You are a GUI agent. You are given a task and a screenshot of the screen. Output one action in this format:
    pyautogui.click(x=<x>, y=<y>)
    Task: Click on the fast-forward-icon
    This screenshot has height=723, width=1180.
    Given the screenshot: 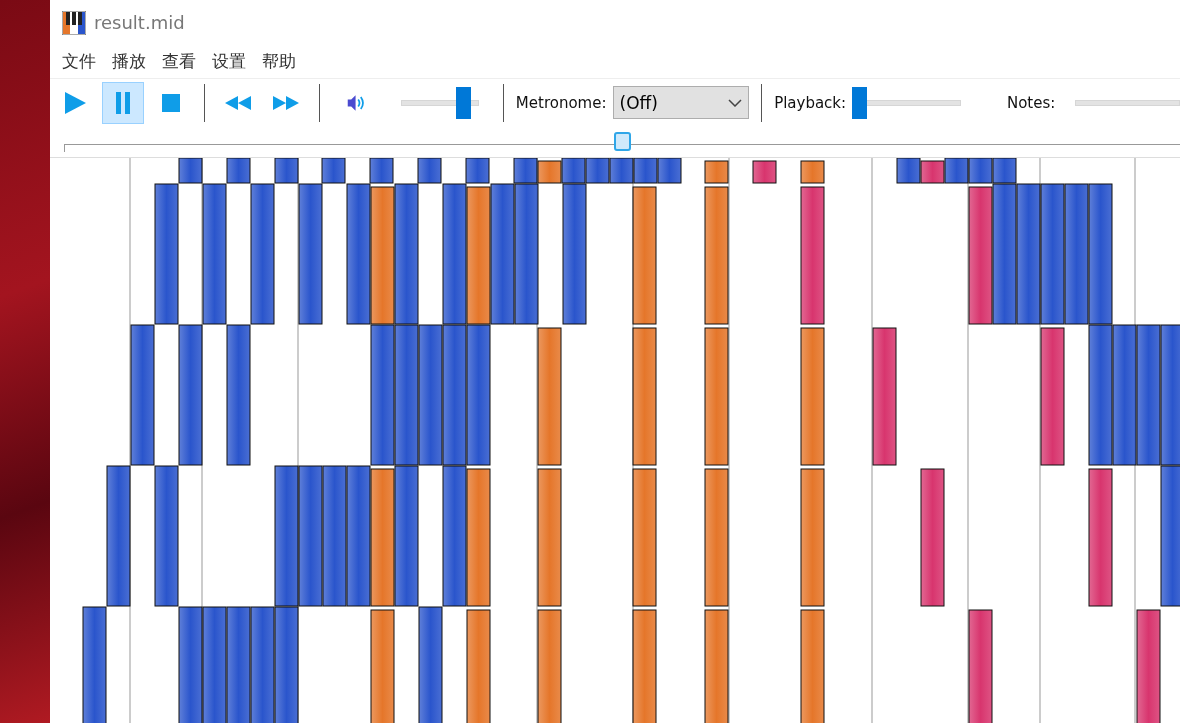 What is the action you would take?
    pyautogui.click(x=286, y=102)
    